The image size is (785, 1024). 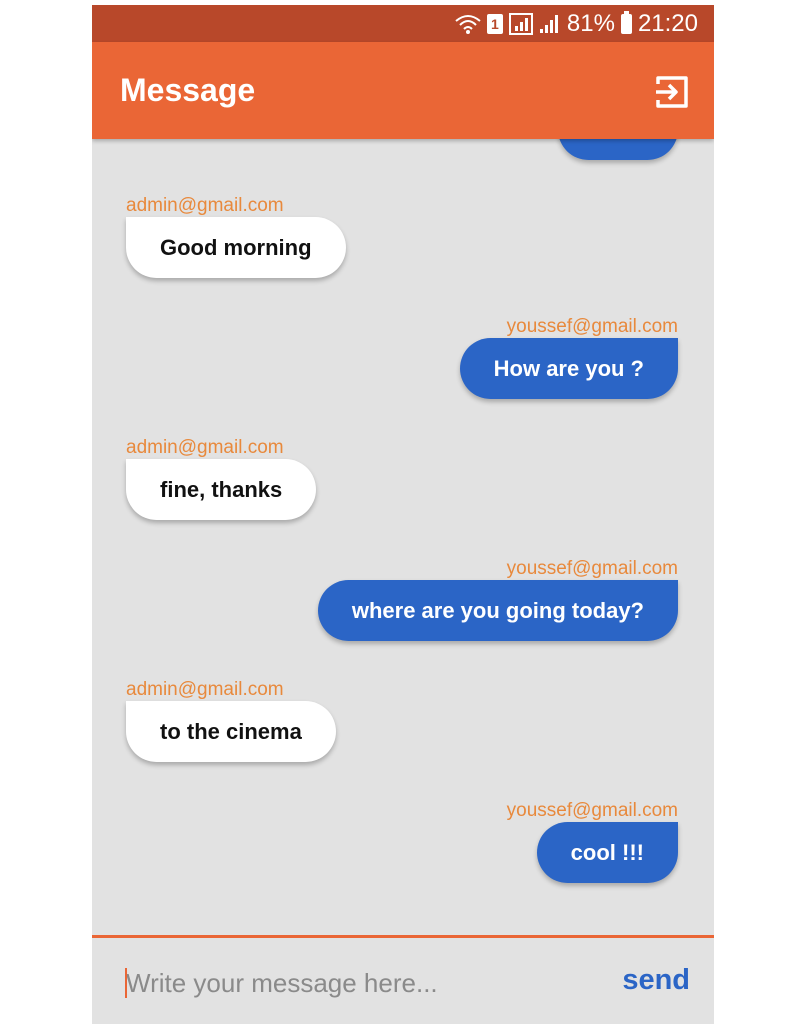 What do you see at coordinates (590, 23) in the screenshot?
I see `battery-percent: 81%` at bounding box center [590, 23].